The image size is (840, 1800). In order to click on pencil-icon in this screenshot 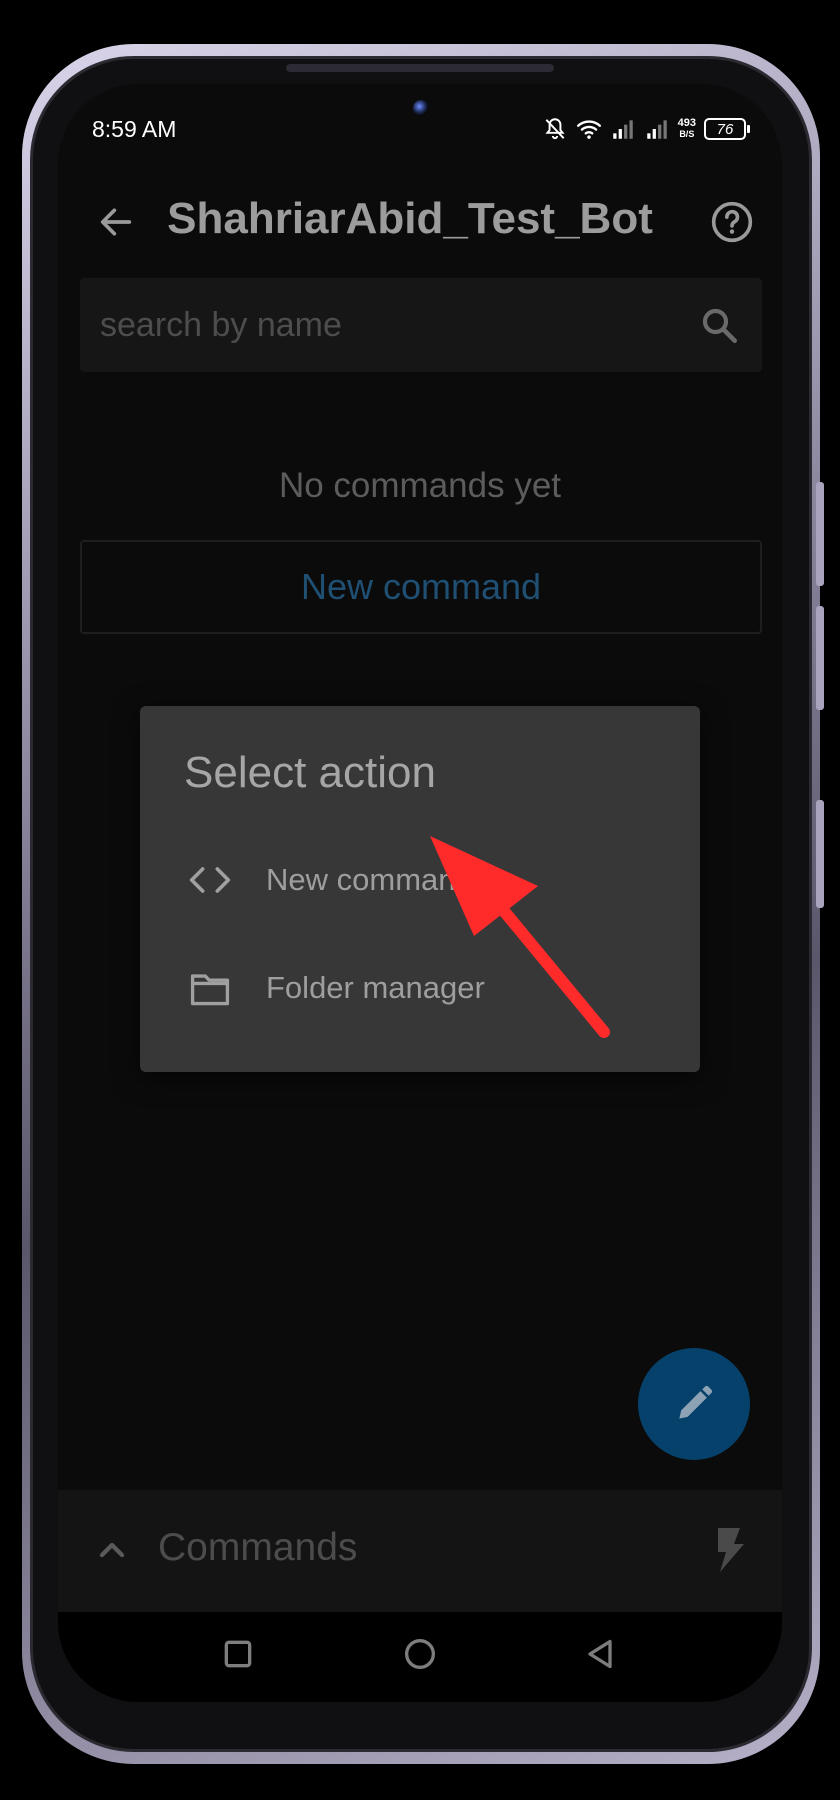, I will do `click(696, 1402)`.